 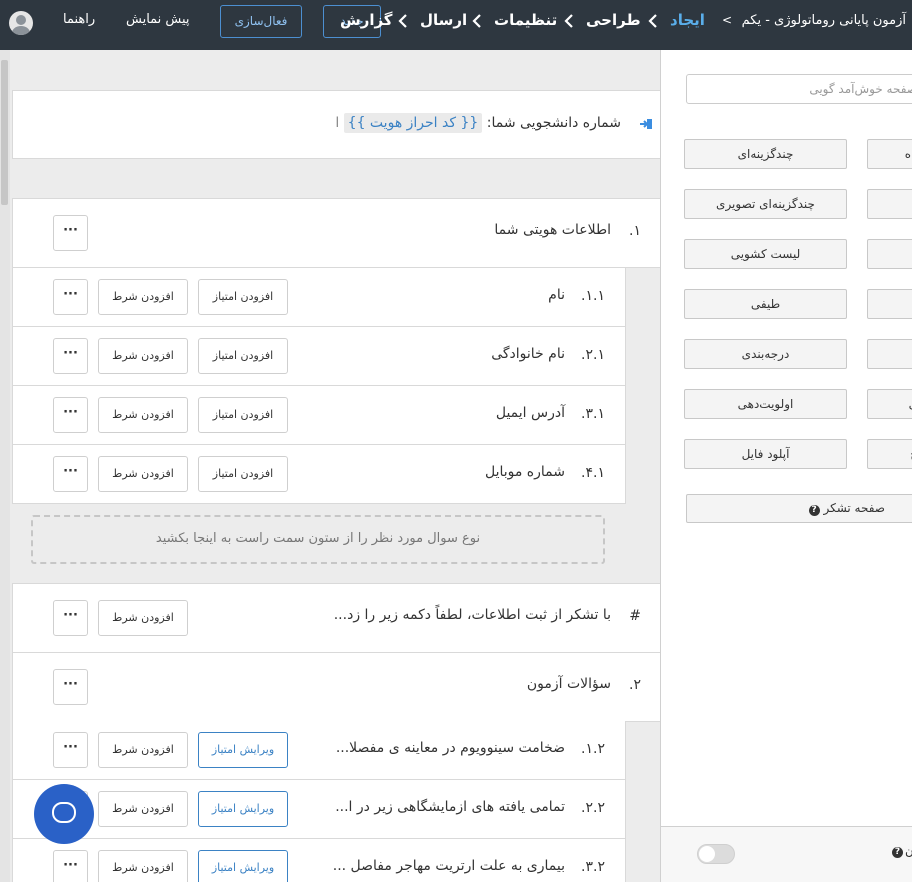 What do you see at coordinates (158, 19) in the screenshot?
I see `preview-link: پیش نمایش` at bounding box center [158, 19].